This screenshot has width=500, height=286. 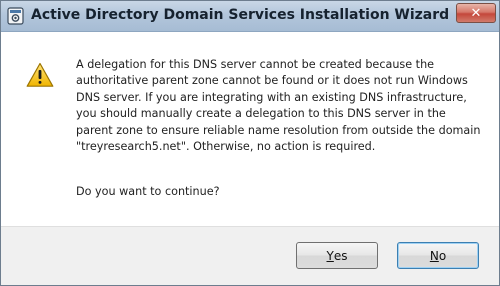 I want to click on warning-icon, so click(x=40, y=75).